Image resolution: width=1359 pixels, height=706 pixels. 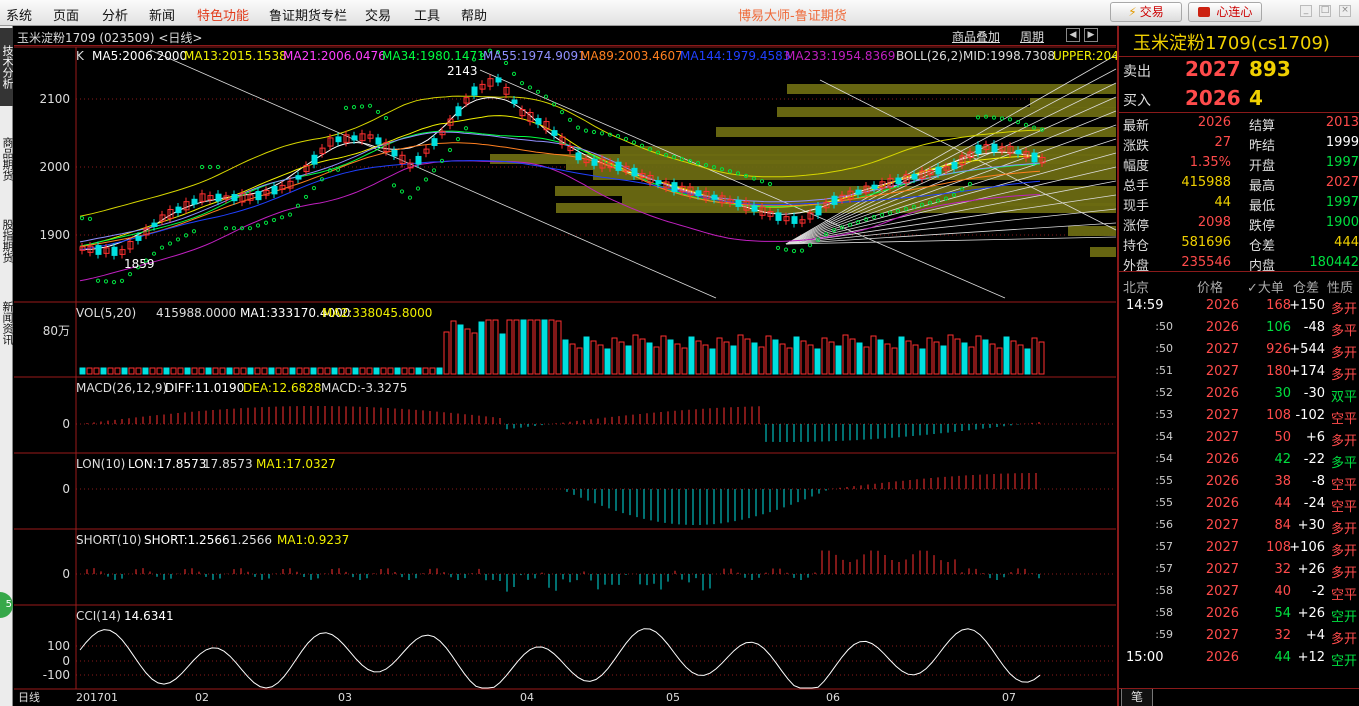 I want to click on tick-volume: 84, so click(x=1282, y=525).